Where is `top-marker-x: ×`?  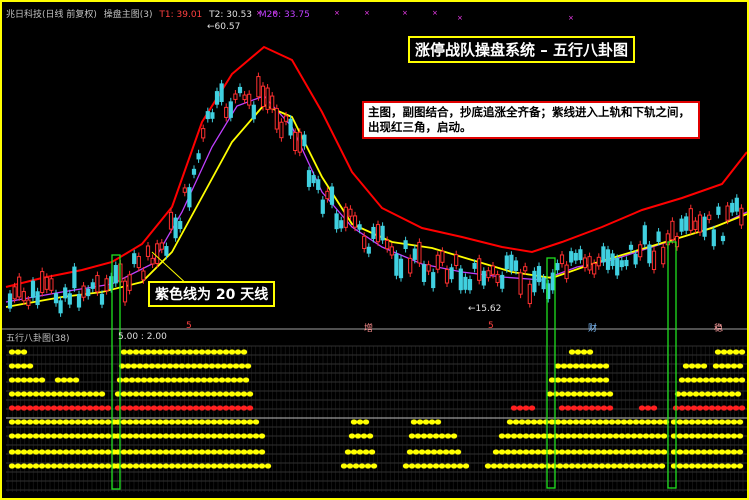 top-marker-x: × is located at coordinates (571, 18).